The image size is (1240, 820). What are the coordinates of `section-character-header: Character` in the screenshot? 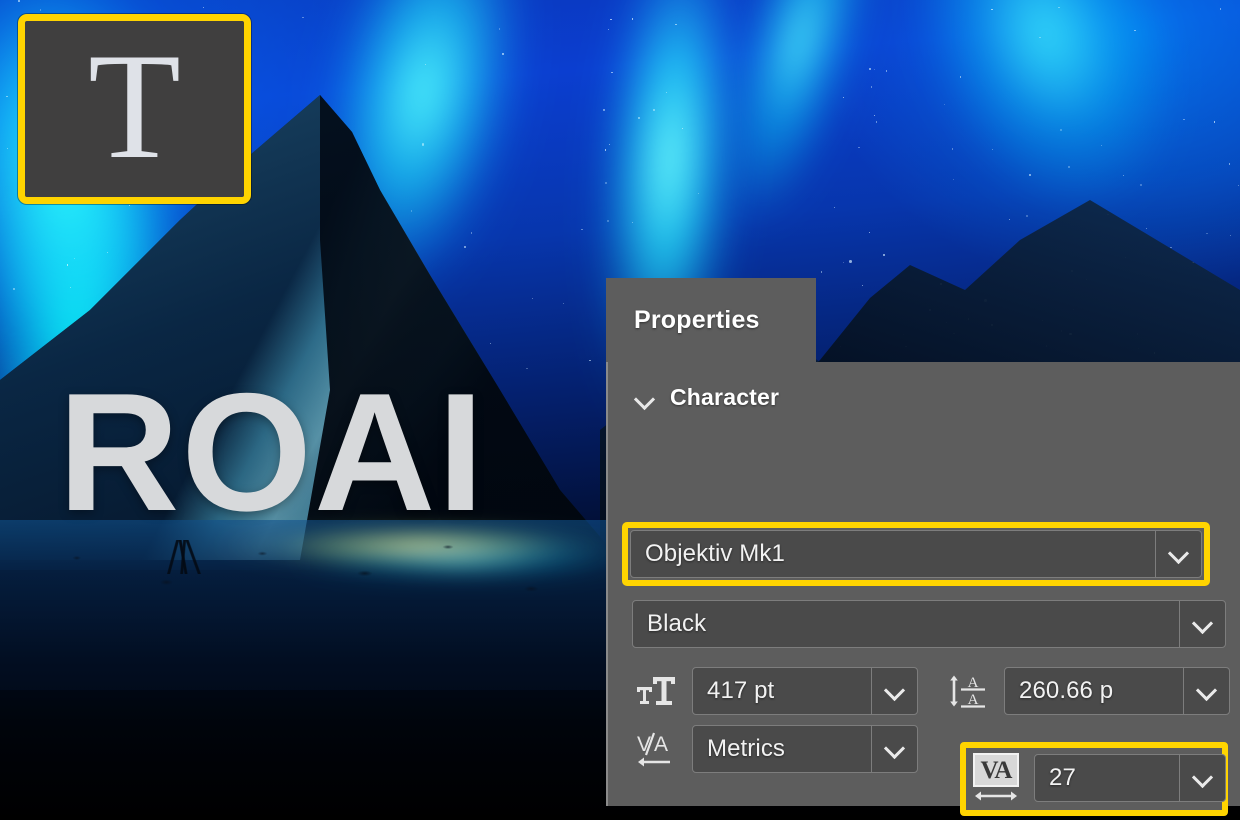 It's located at (924, 386).